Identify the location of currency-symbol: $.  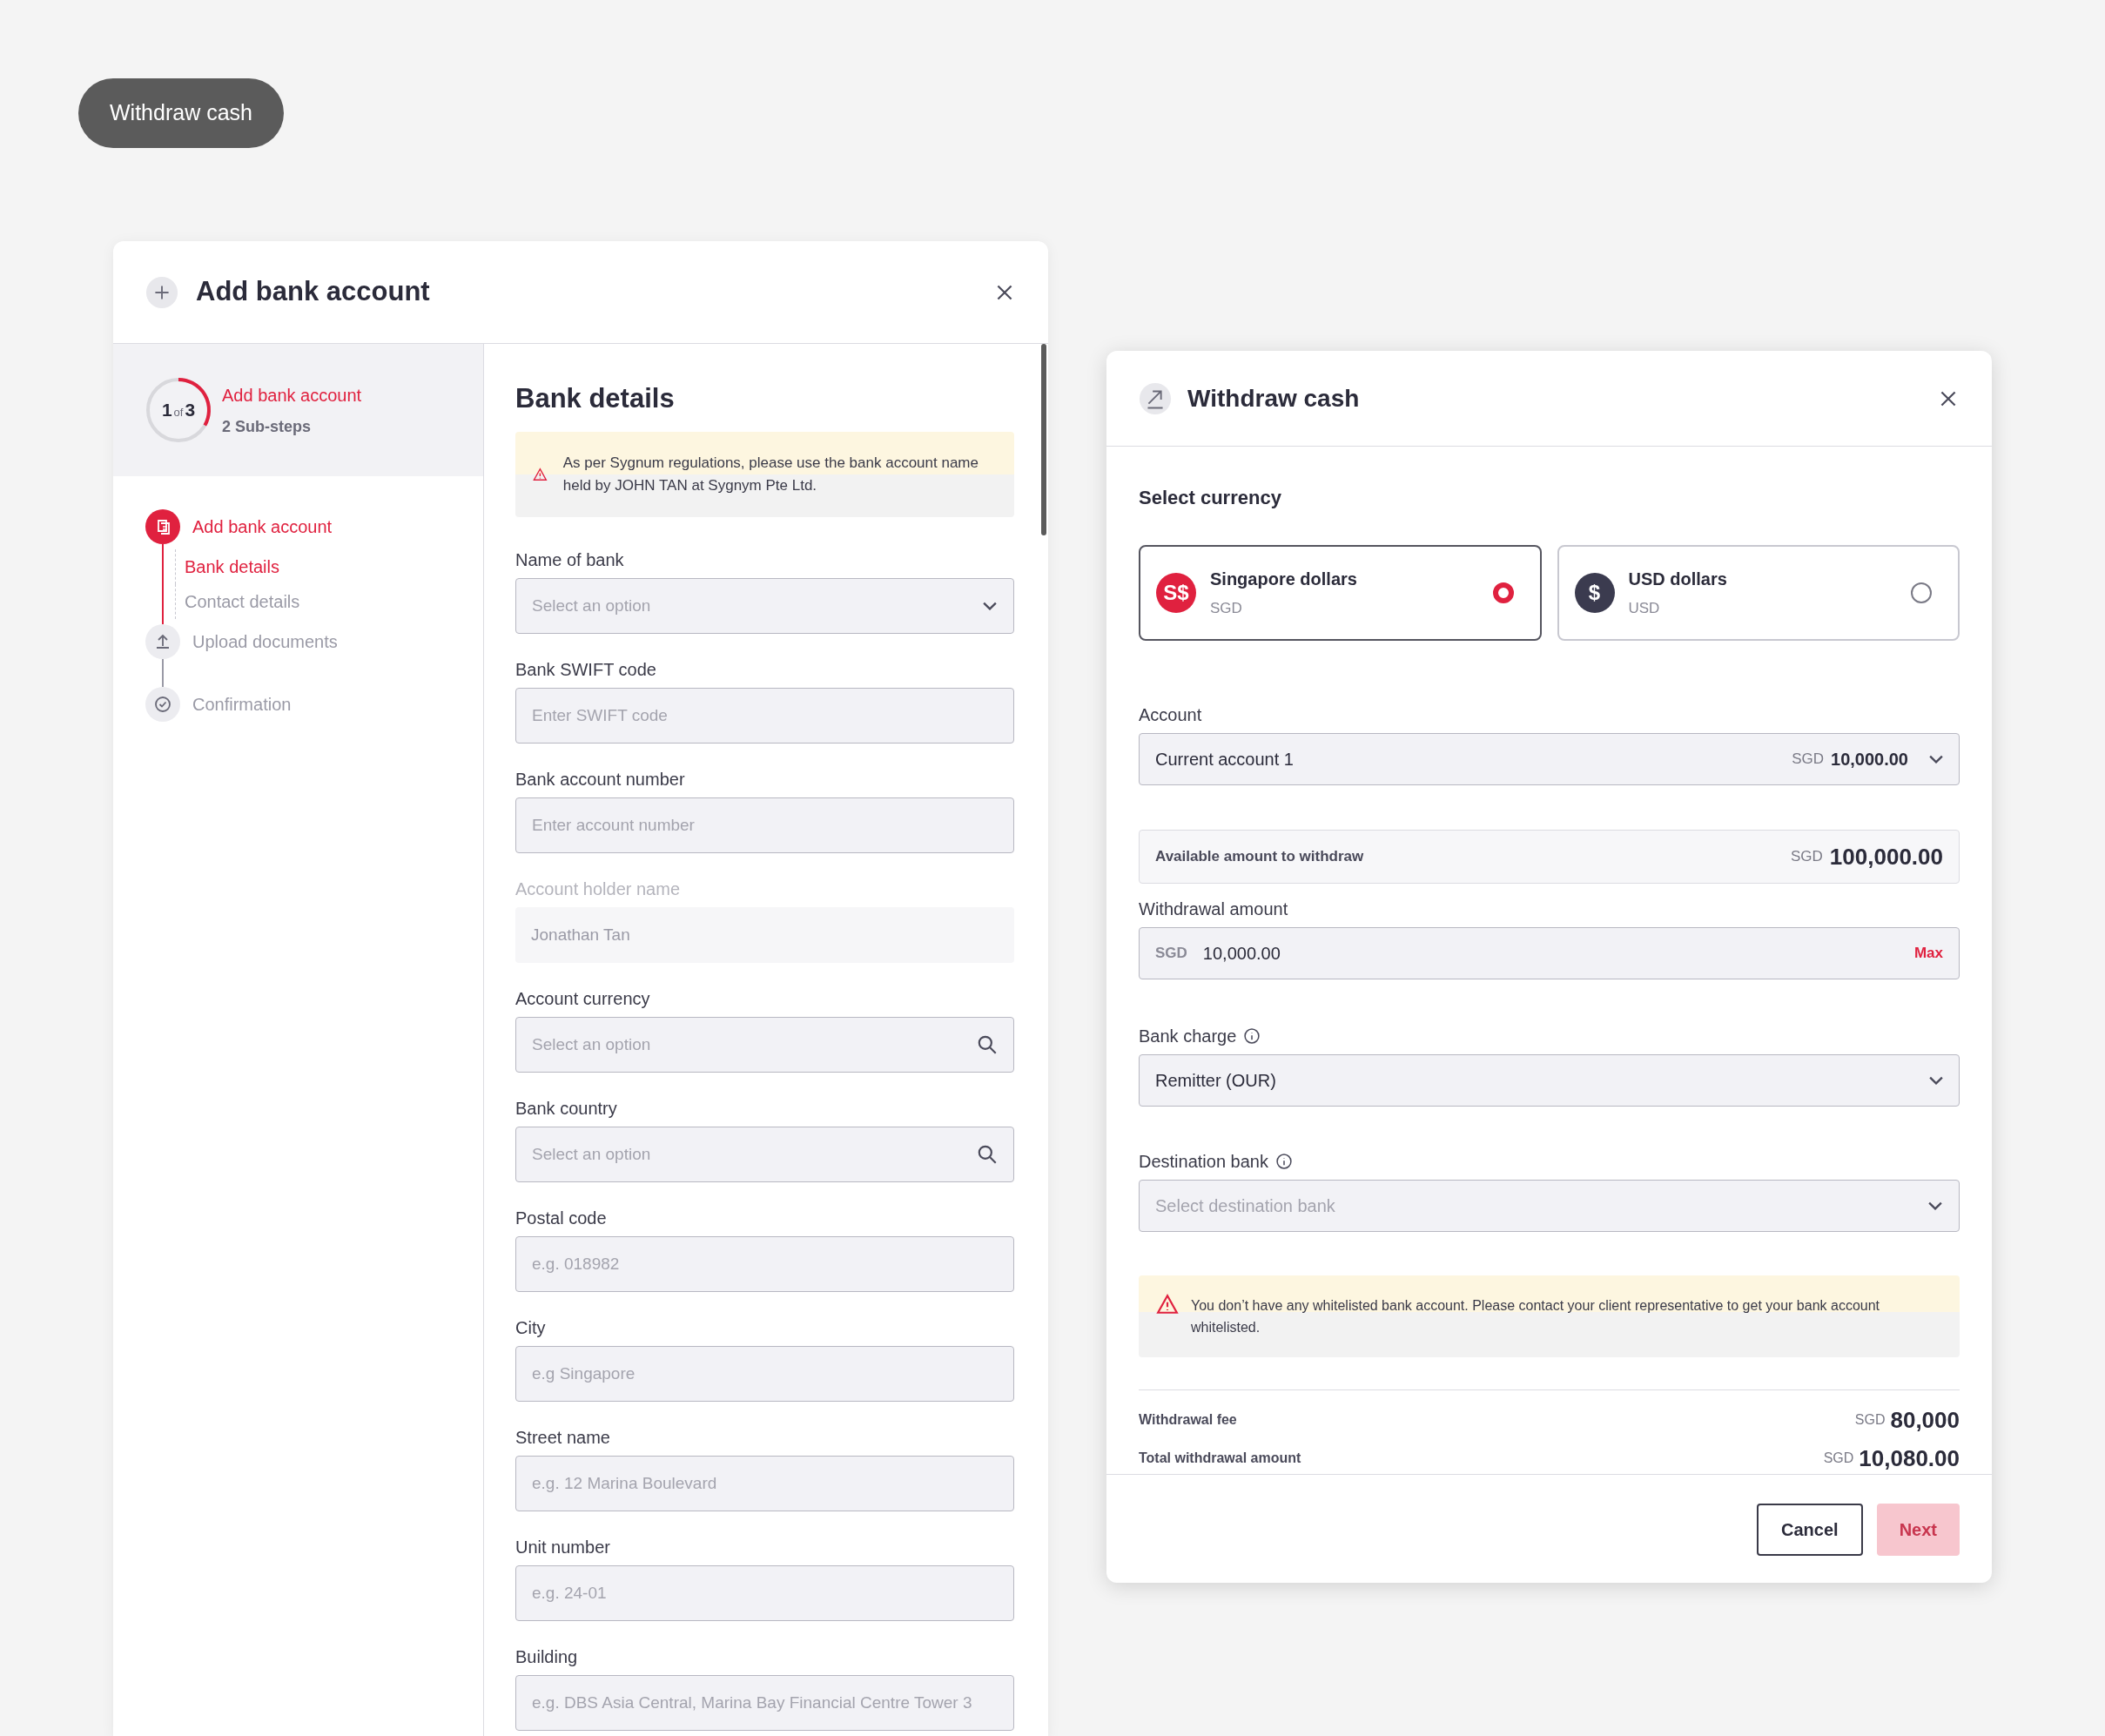
(1594, 593).